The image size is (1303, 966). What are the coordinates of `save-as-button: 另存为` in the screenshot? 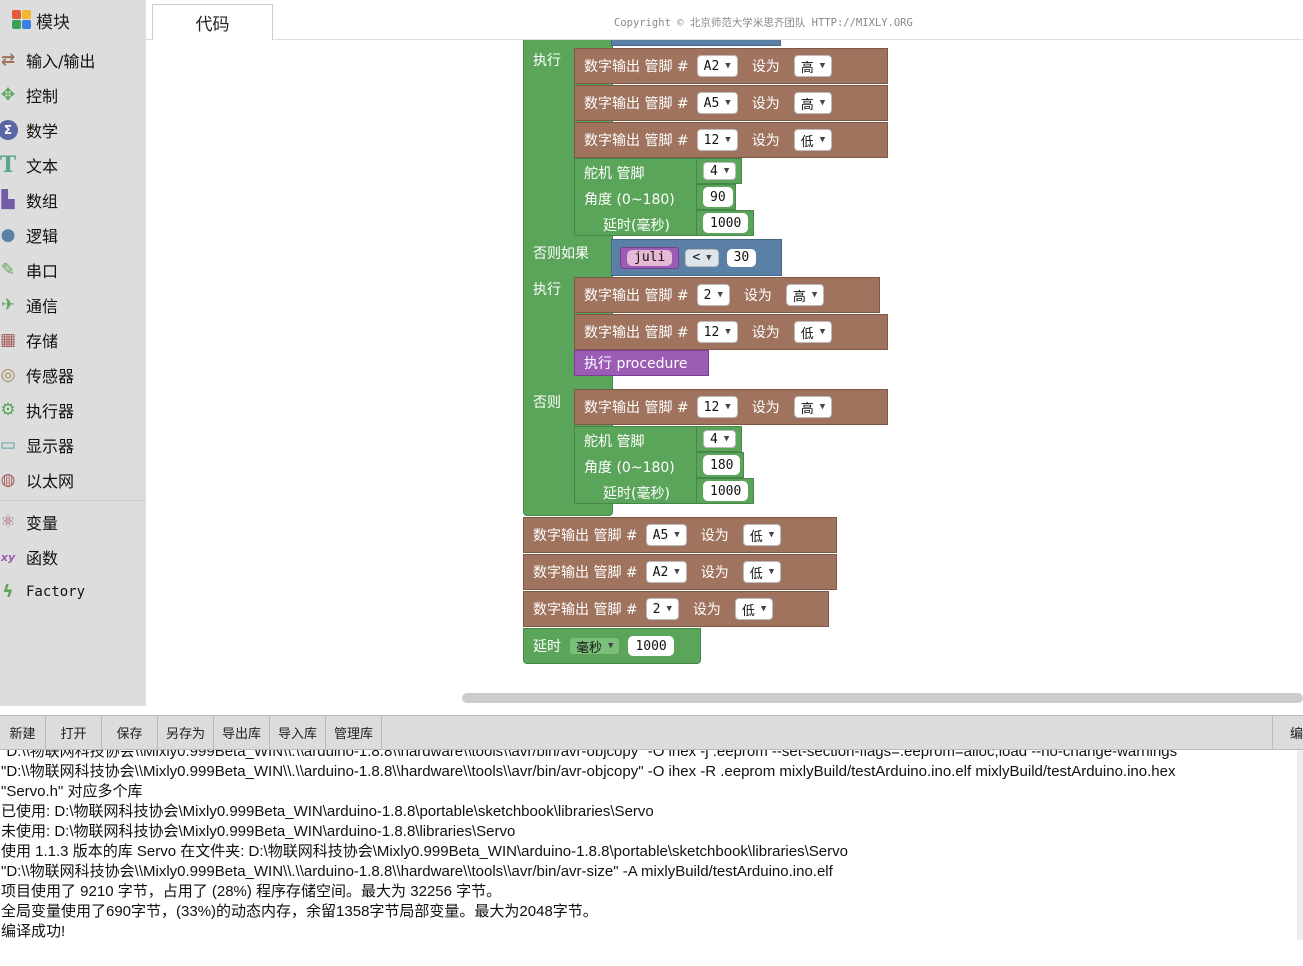 It's located at (186, 732).